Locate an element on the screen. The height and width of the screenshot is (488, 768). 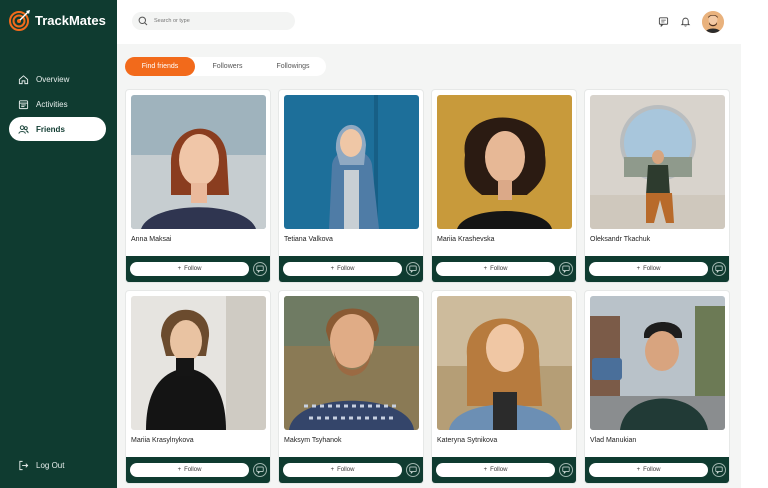
friends-tabs: Find friends Followers Followings is located at coordinates (225, 66).